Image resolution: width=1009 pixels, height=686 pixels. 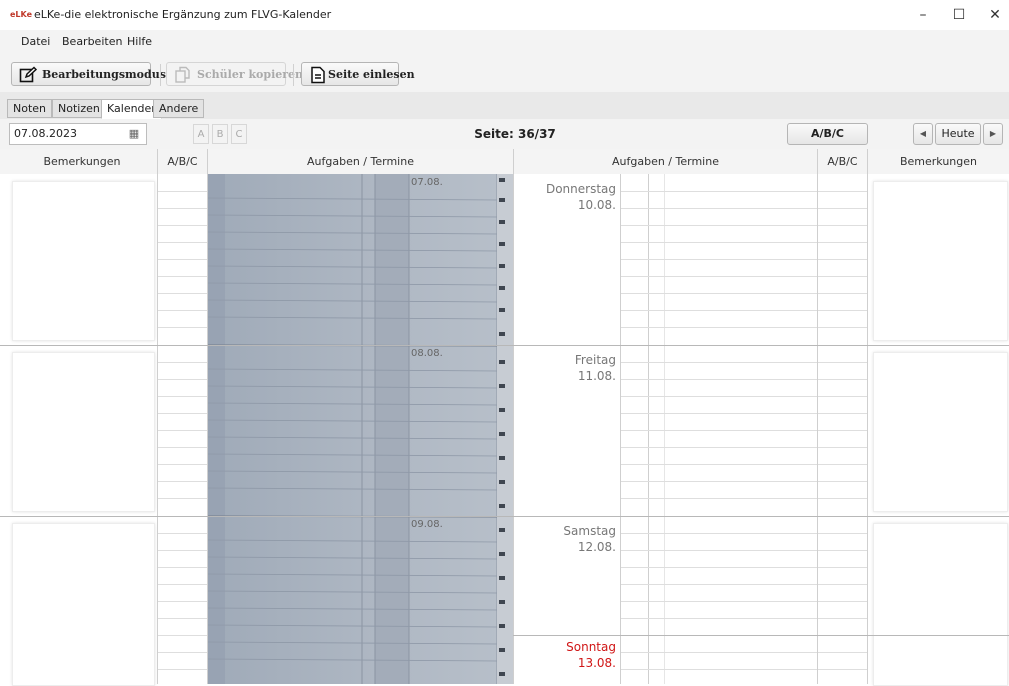 What do you see at coordinates (139, 41) in the screenshot?
I see `menu-hilfe: Hilfe` at bounding box center [139, 41].